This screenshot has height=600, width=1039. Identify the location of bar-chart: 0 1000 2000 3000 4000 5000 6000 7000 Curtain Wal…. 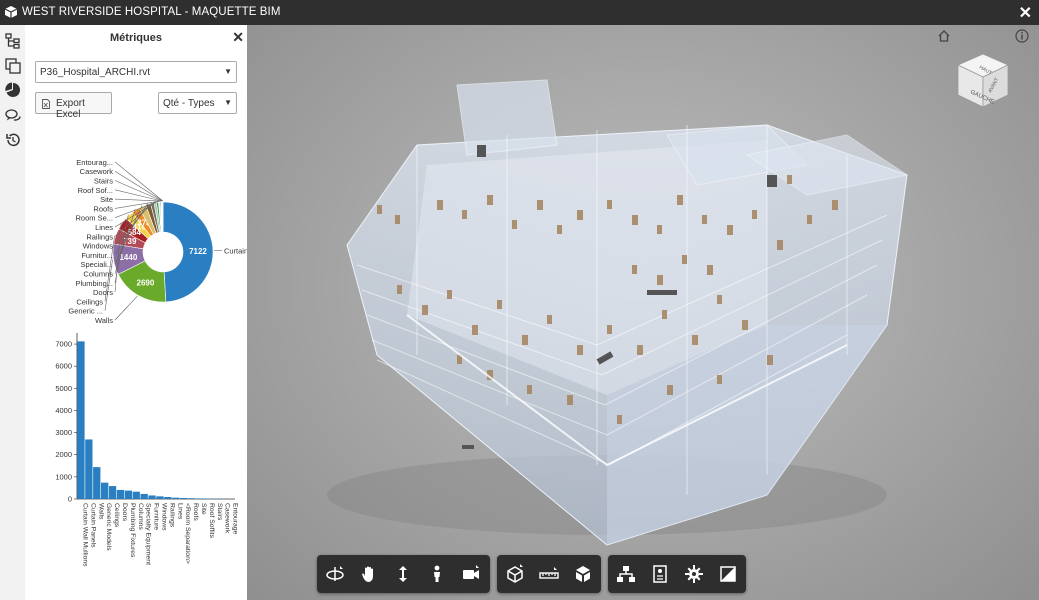
(147, 450).